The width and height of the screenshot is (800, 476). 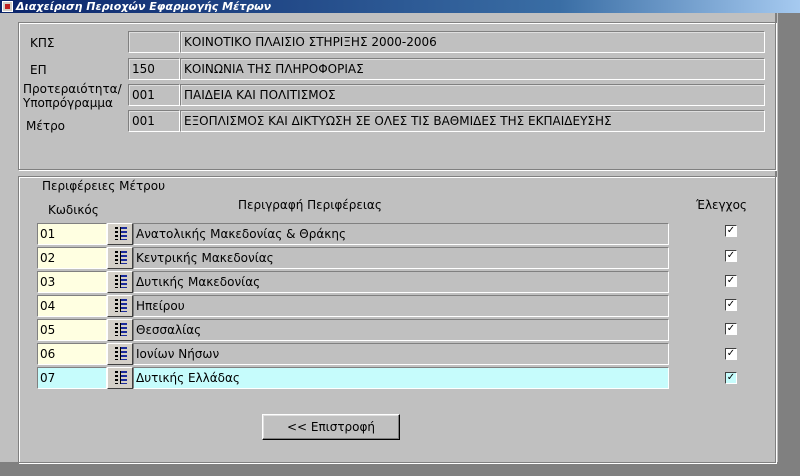 What do you see at coordinates (401, 354) in the screenshot?
I see `region-description-field: Ιονίων Νήσων` at bounding box center [401, 354].